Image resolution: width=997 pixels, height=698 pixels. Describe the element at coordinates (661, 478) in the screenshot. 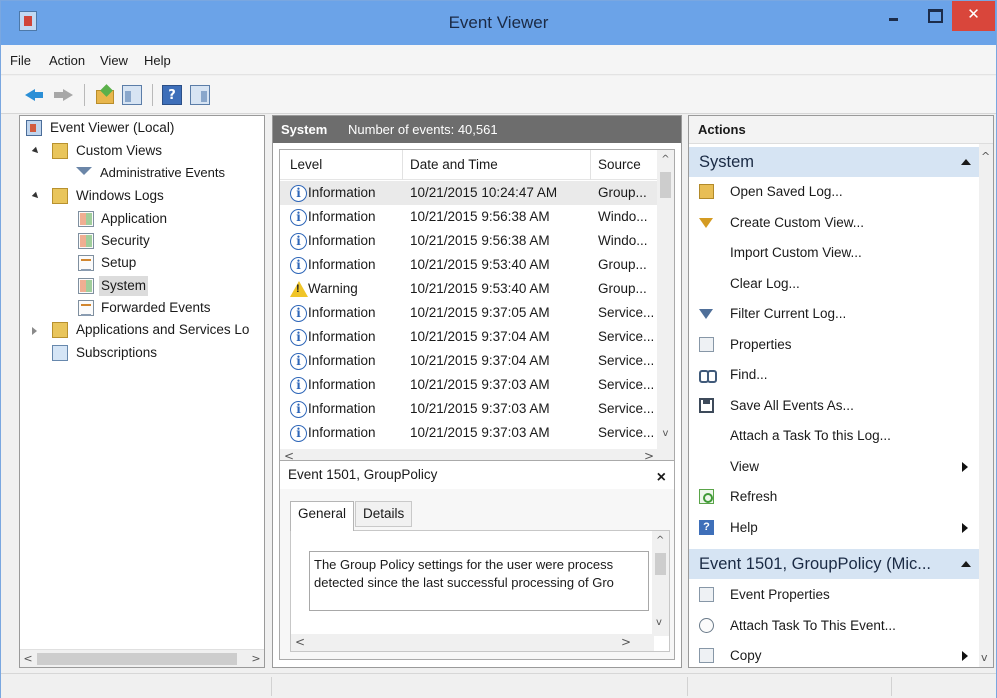

I see `close-detail-icon: ×` at that location.